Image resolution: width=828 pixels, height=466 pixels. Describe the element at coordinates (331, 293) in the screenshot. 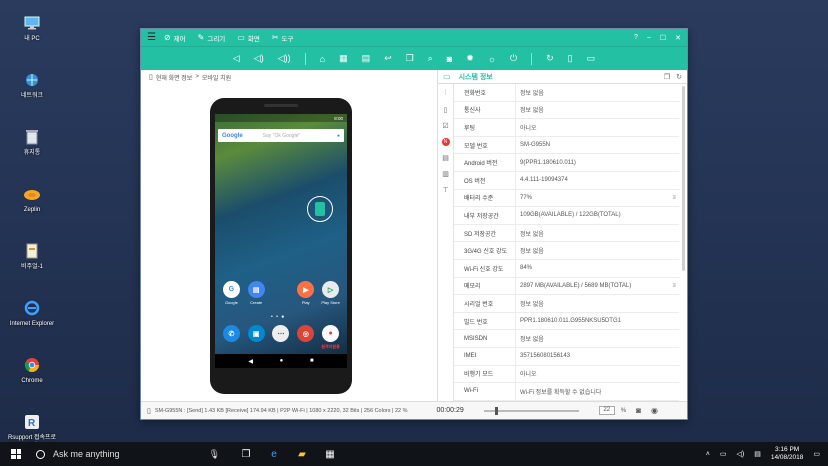

I see `app-play-store: ▷ Play Store` at that location.